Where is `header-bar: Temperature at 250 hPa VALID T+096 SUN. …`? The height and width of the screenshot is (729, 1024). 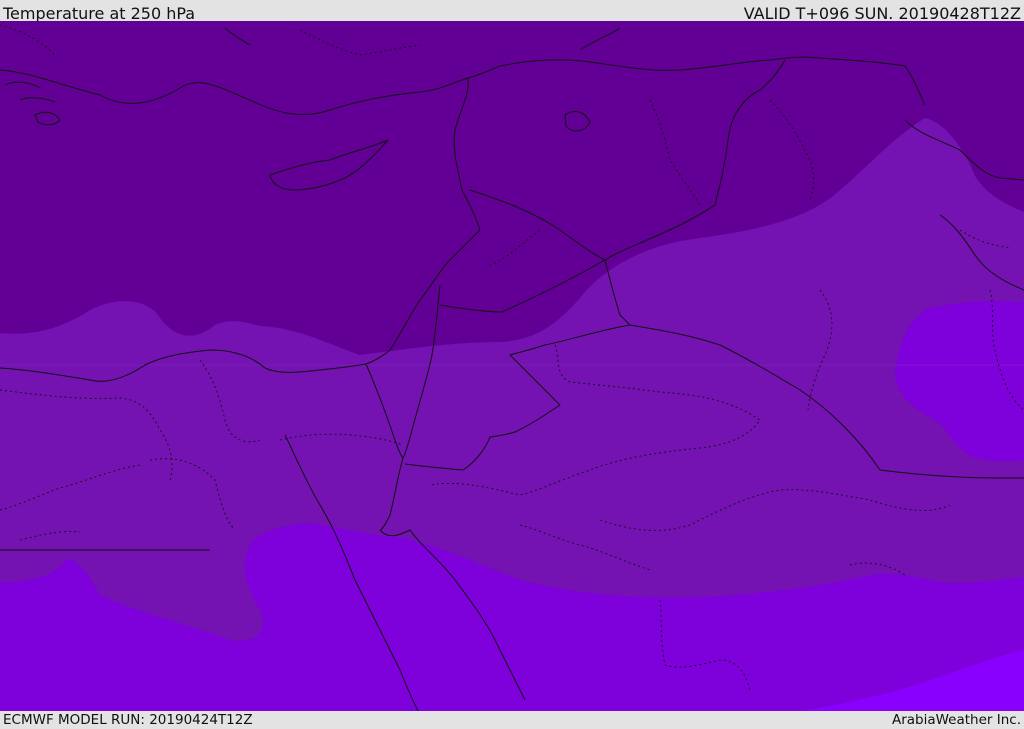
header-bar: Temperature at 250 hPa VALID T+096 SUN. … is located at coordinates (512, 11).